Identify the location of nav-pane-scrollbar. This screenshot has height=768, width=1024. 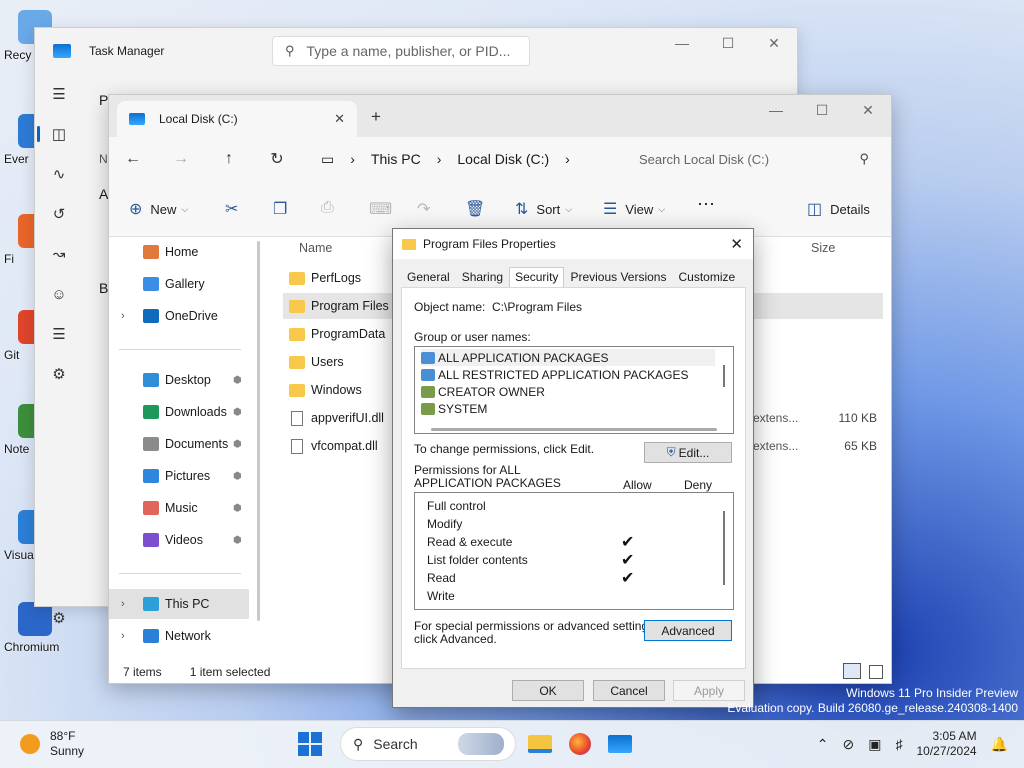
(258, 431).